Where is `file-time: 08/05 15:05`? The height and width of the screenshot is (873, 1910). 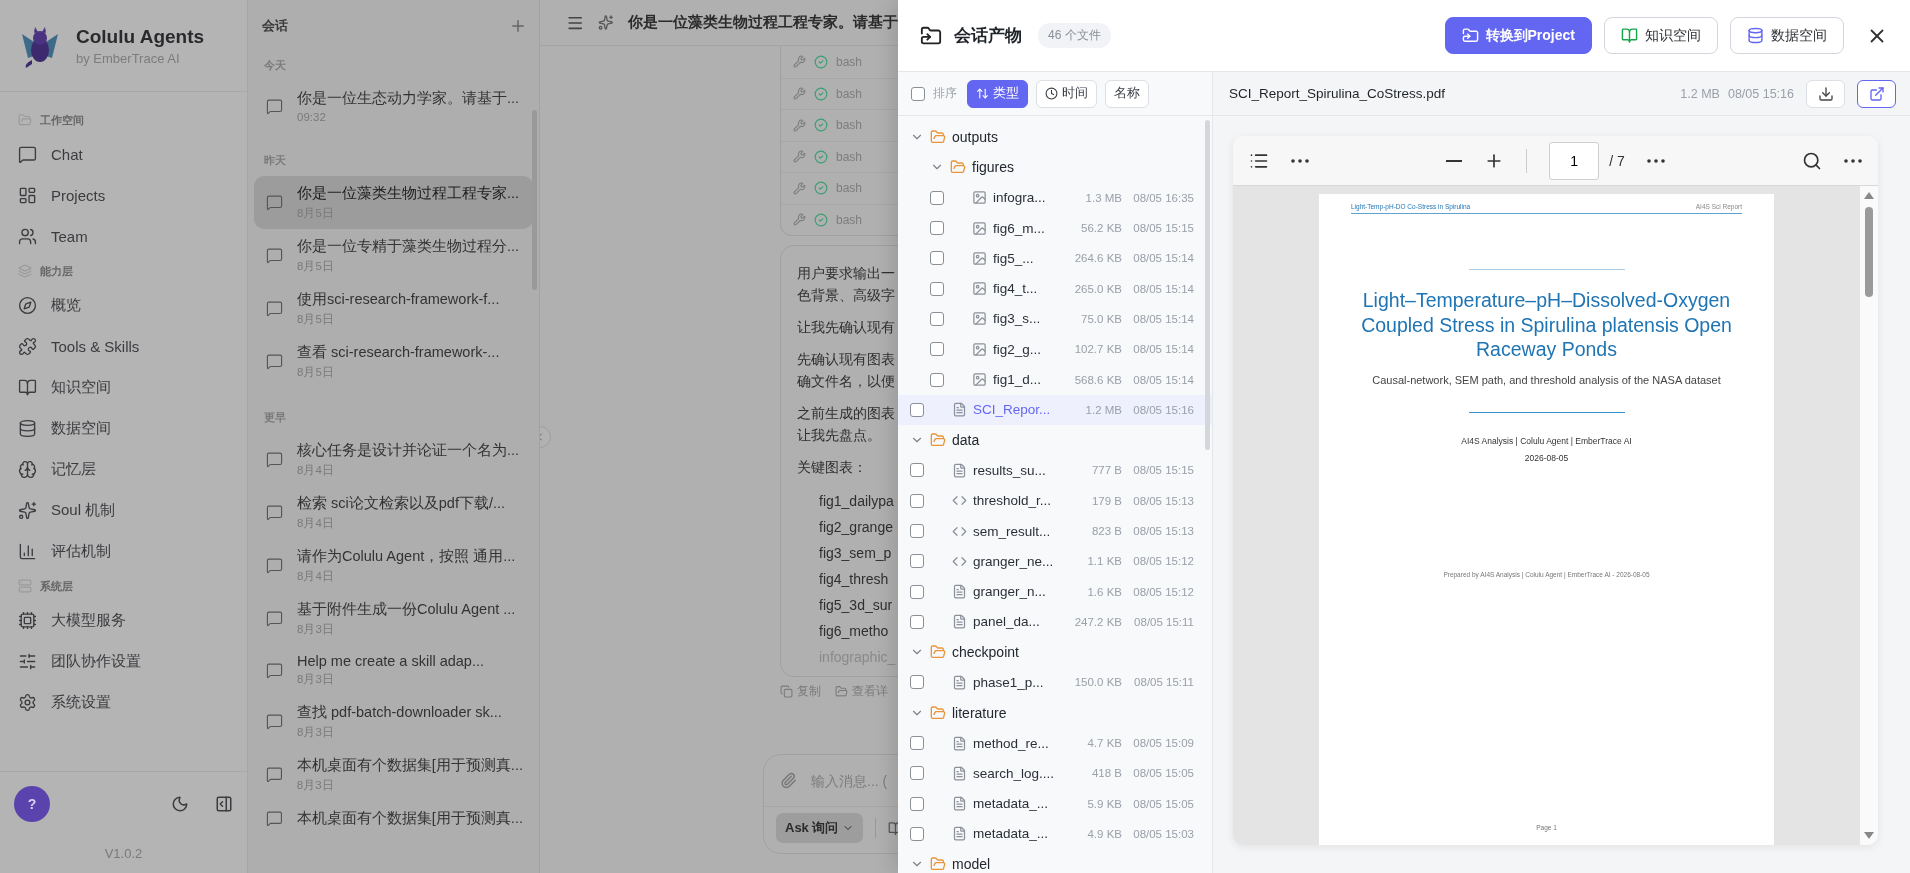 file-time: 08/05 15:05 is located at coordinates (1163, 773).